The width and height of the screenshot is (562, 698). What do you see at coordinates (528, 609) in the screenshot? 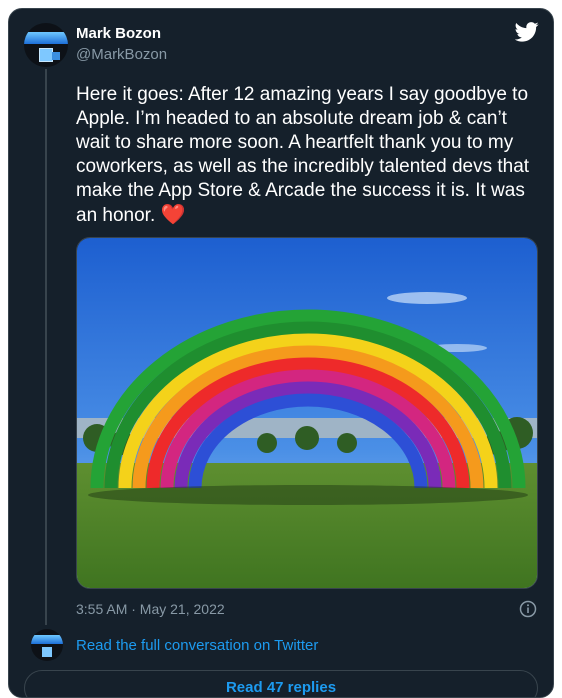
I see `info-icon` at bounding box center [528, 609].